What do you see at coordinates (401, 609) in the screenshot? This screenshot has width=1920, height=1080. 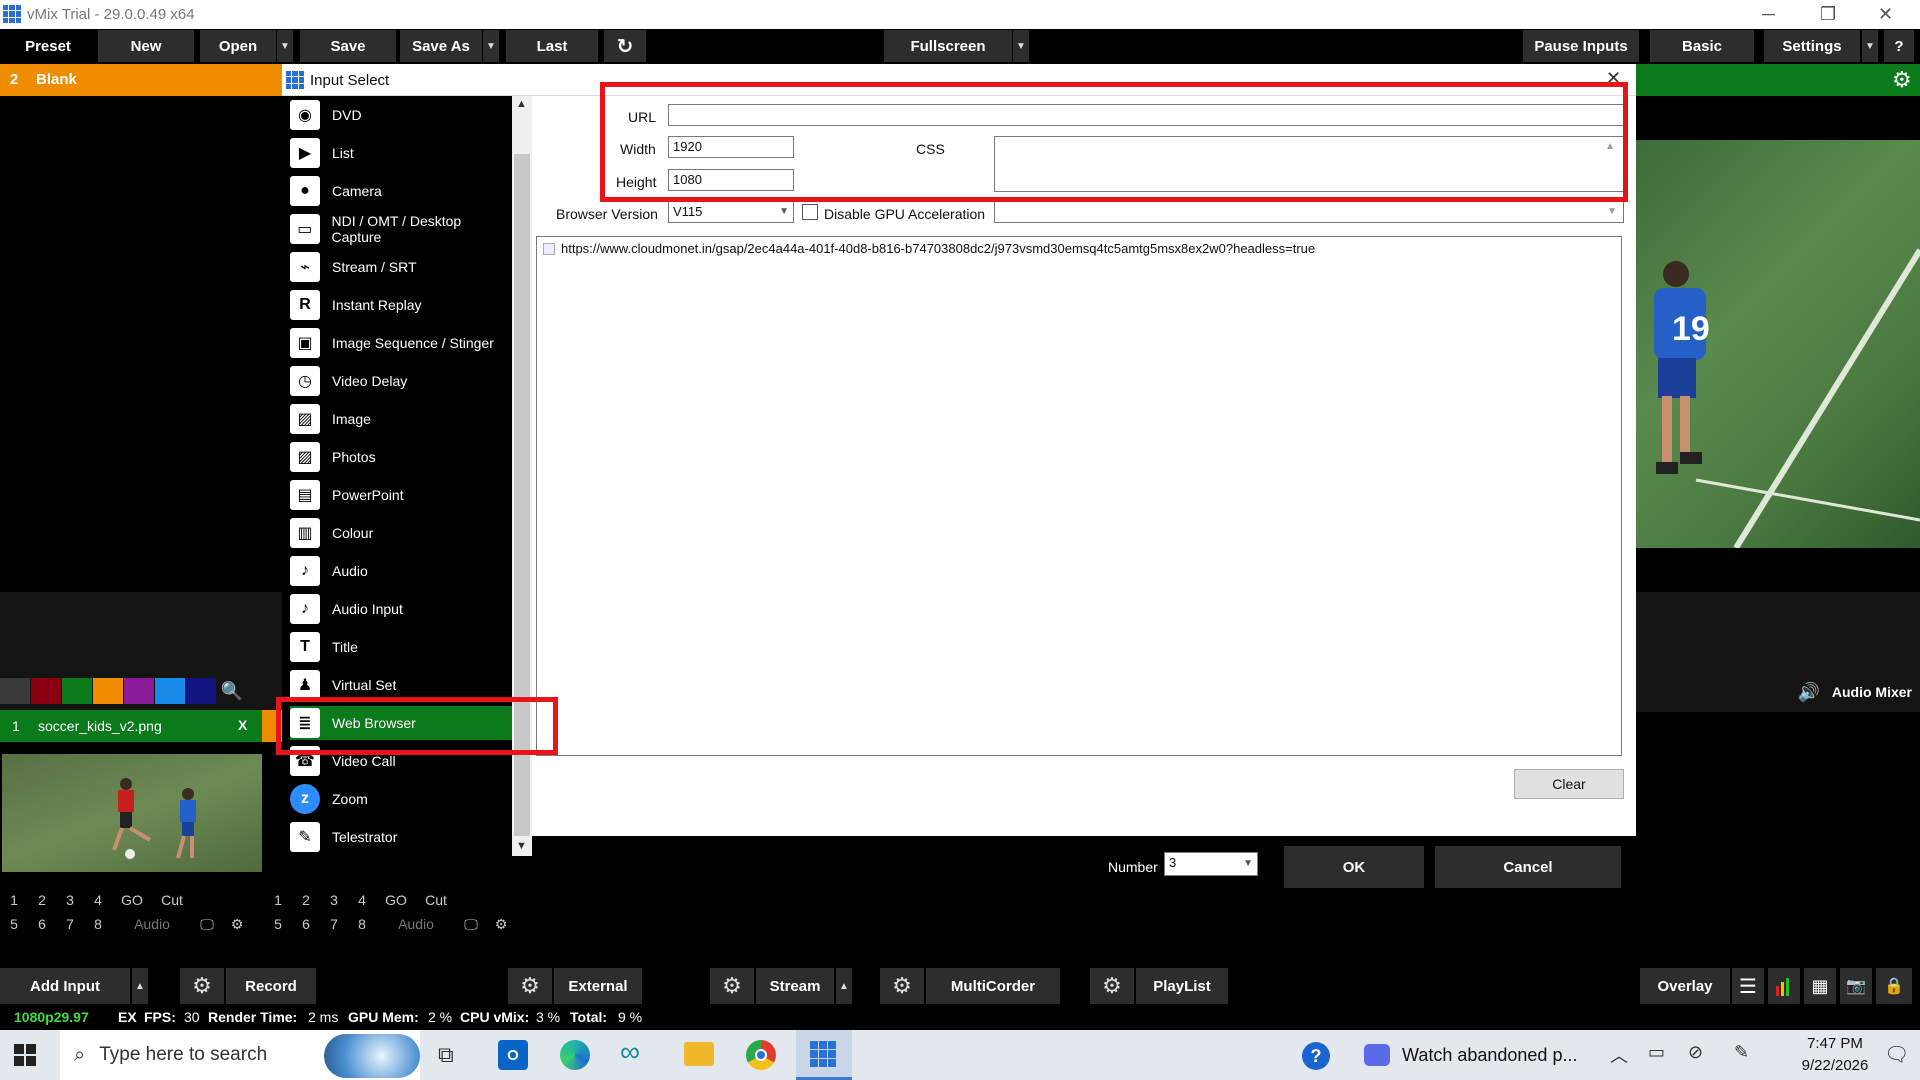 I see `input-type-audio-input: ♪ Audio Input` at bounding box center [401, 609].